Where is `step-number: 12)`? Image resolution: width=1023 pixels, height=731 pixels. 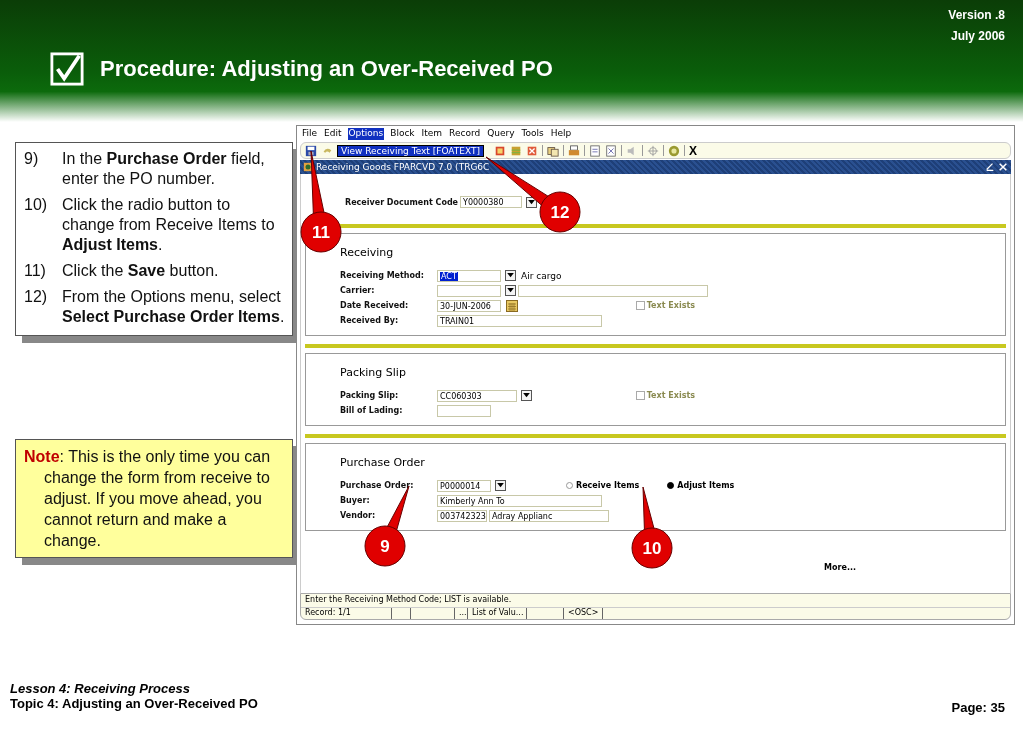 step-number: 12) is located at coordinates (36, 297).